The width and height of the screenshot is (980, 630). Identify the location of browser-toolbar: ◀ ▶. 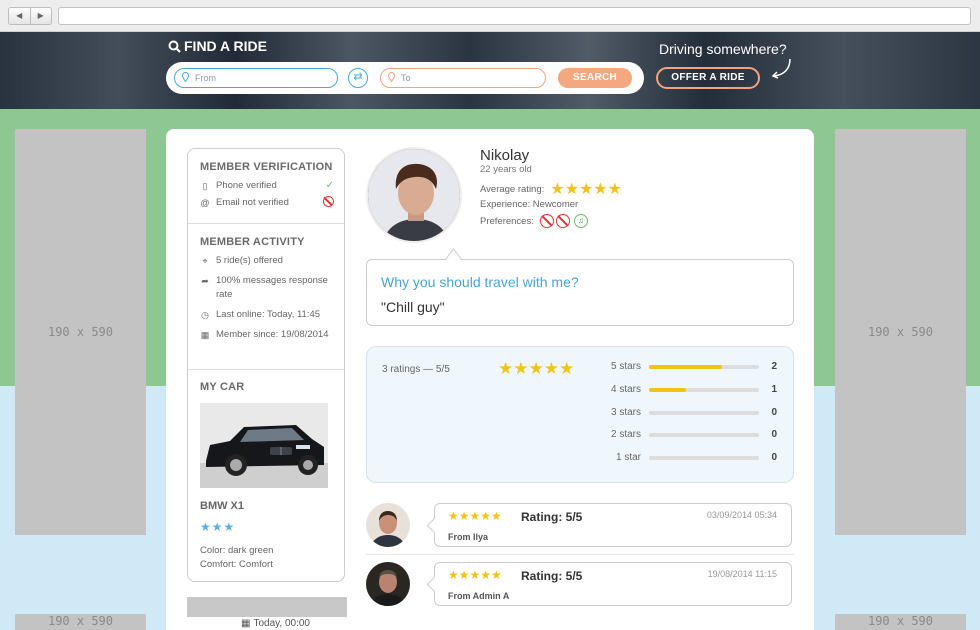
(490, 16).